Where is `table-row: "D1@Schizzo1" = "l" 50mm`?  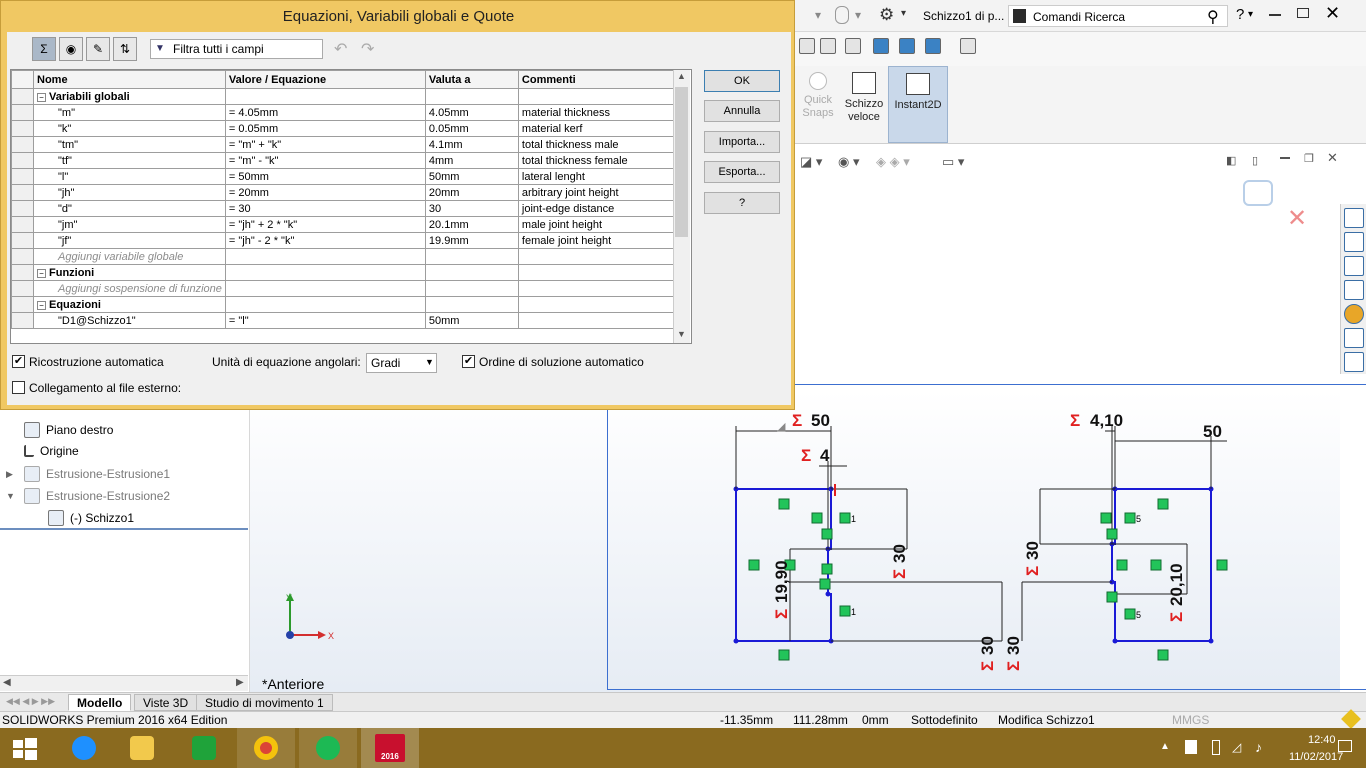 table-row: "D1@Schizzo1" = "l" 50mm is located at coordinates (346, 320).